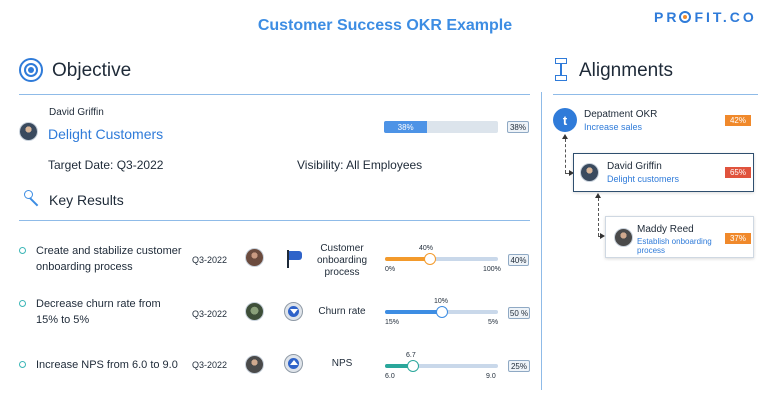  I want to click on kr-1-text-line2: onboarding process, so click(84, 267).